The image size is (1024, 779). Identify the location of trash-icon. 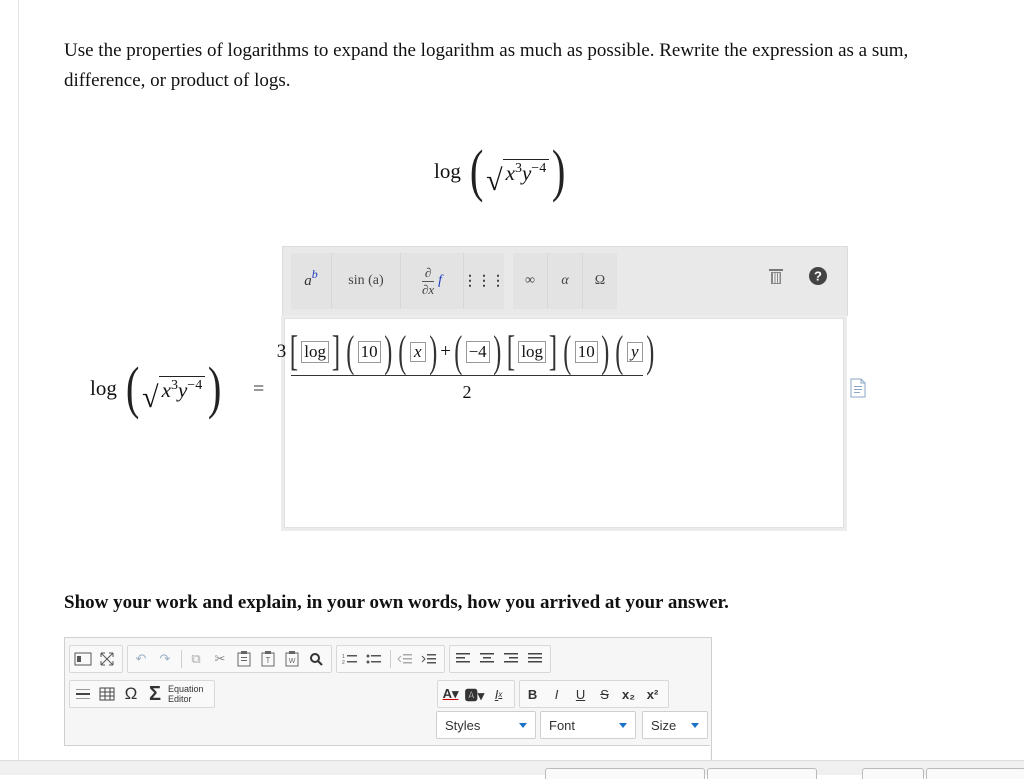
(776, 276).